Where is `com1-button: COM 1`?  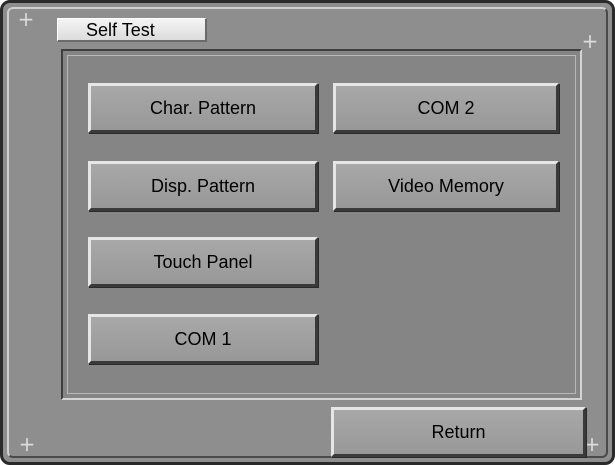
com1-button: COM 1 is located at coordinates (203, 339).